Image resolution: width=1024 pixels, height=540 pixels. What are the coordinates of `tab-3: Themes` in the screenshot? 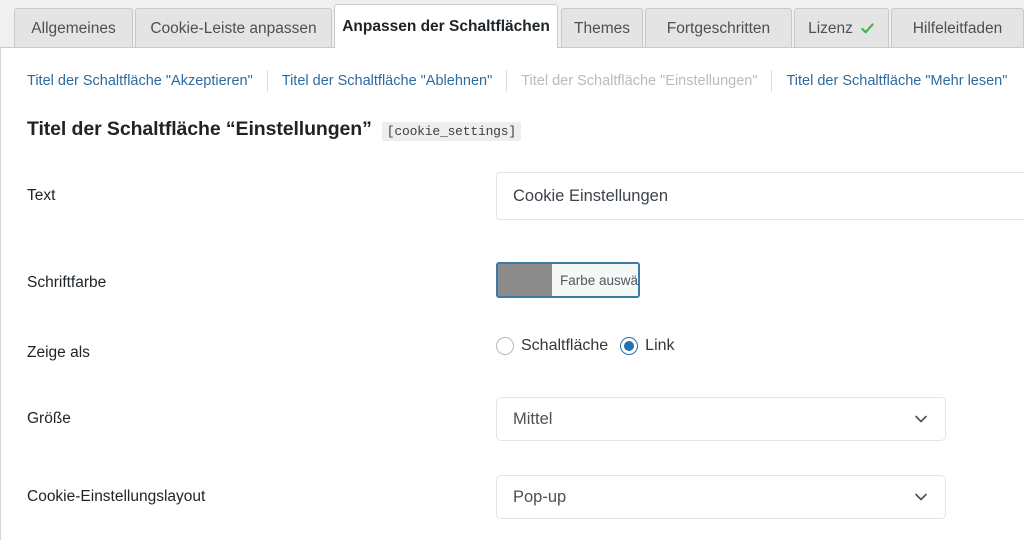 It's located at (602, 28).